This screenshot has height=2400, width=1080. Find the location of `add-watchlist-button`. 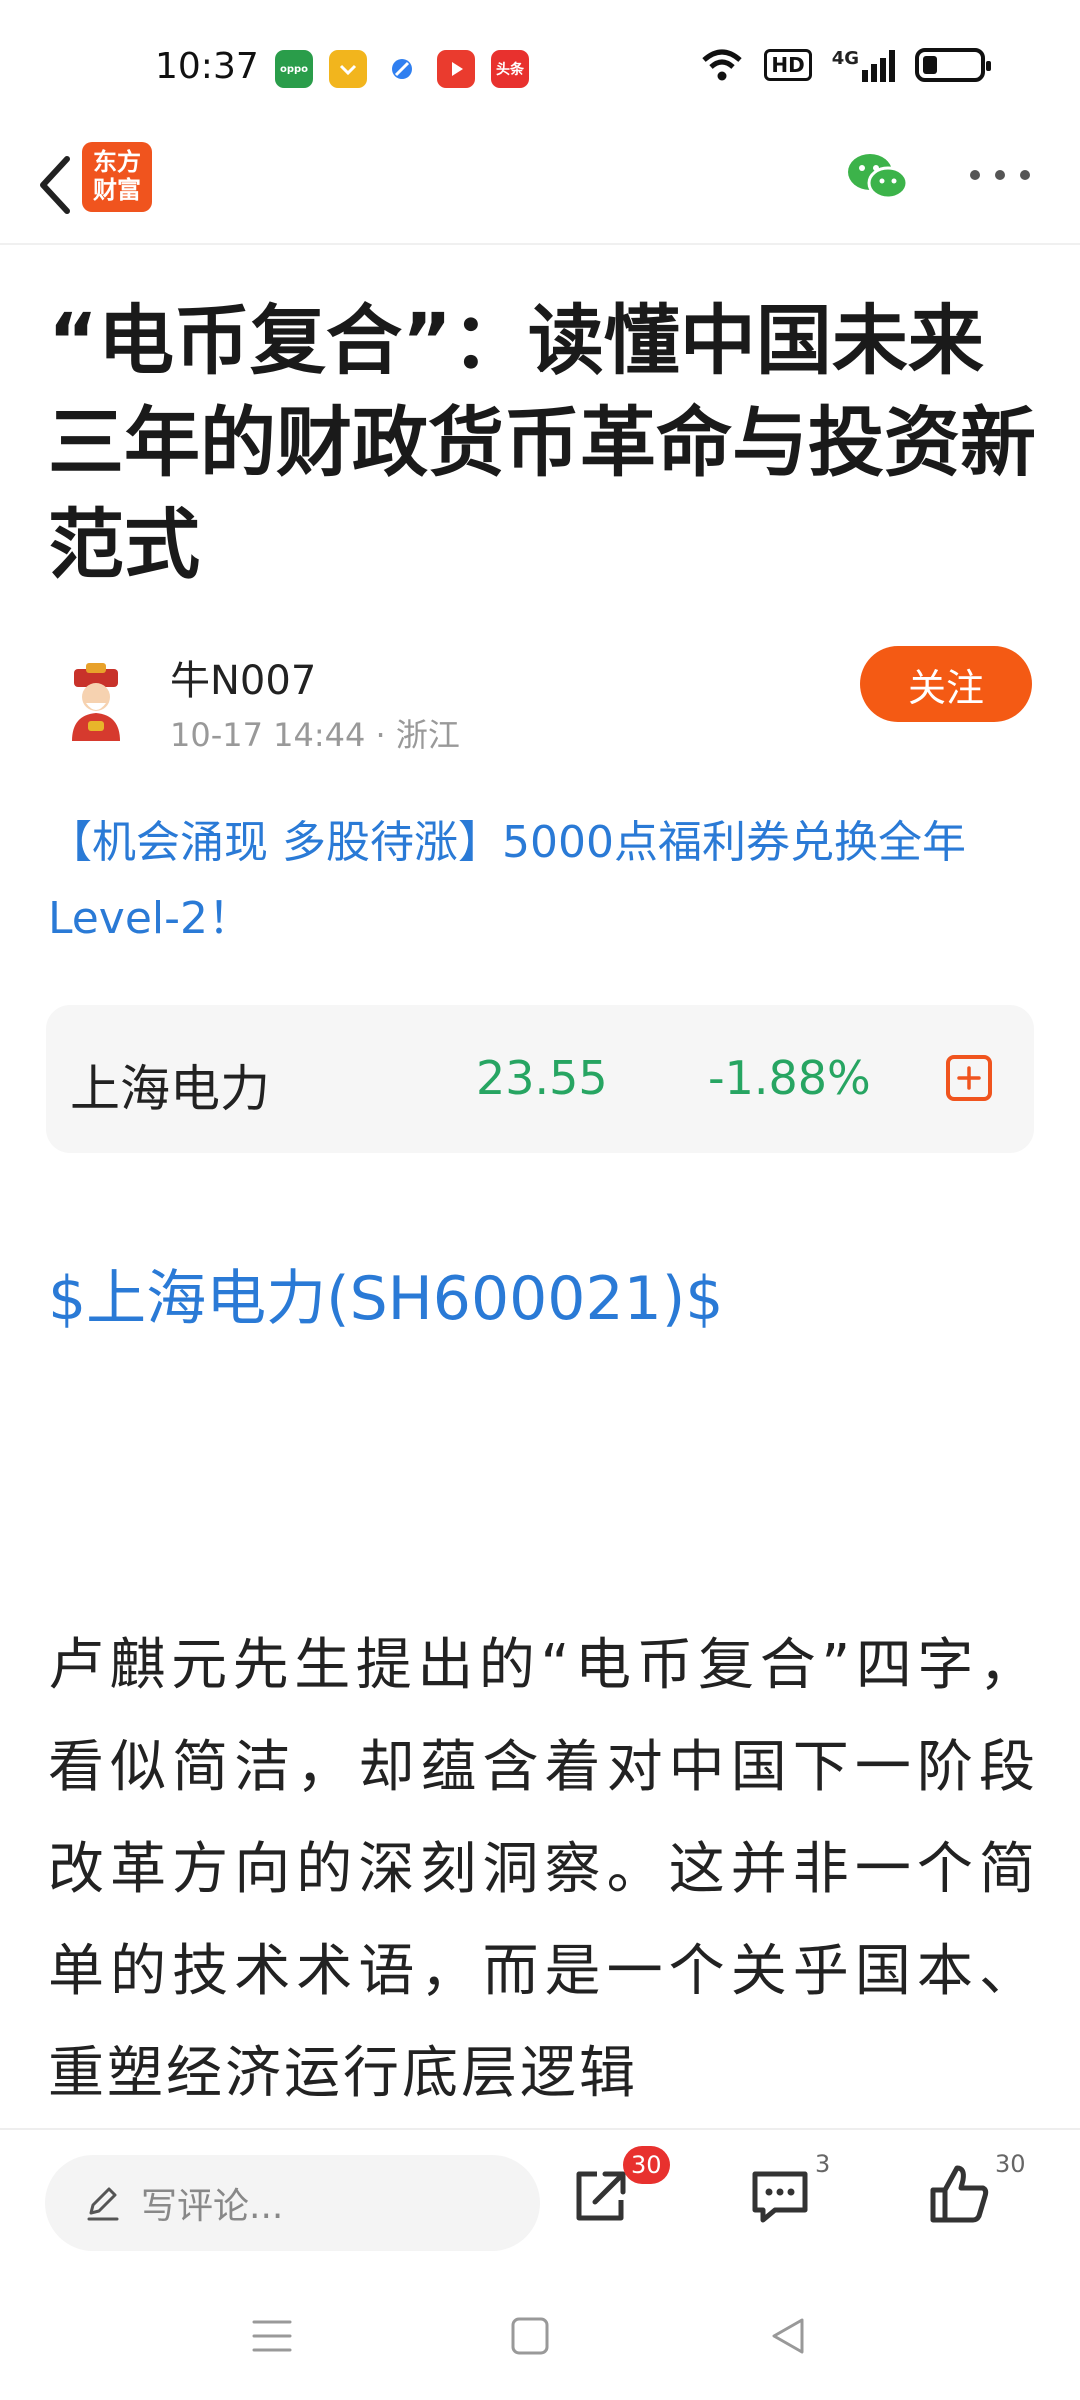

add-watchlist-button is located at coordinates (969, 1078).